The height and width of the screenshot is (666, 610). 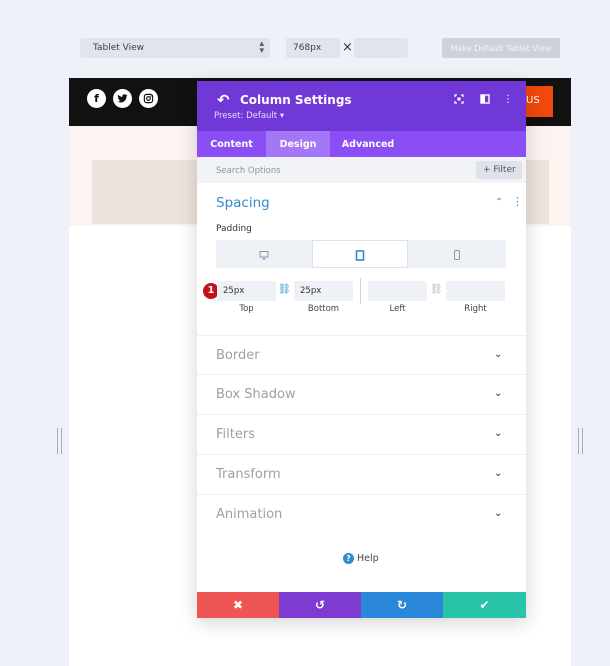 What do you see at coordinates (248, 171) in the screenshot?
I see `search-options-input: Search Options` at bounding box center [248, 171].